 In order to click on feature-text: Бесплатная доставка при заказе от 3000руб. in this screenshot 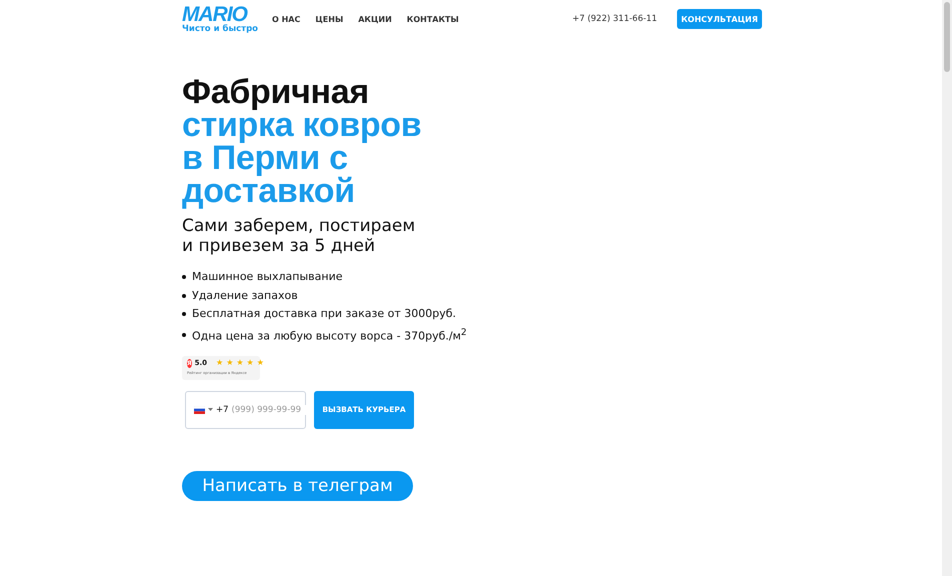, I will do `click(324, 314)`.